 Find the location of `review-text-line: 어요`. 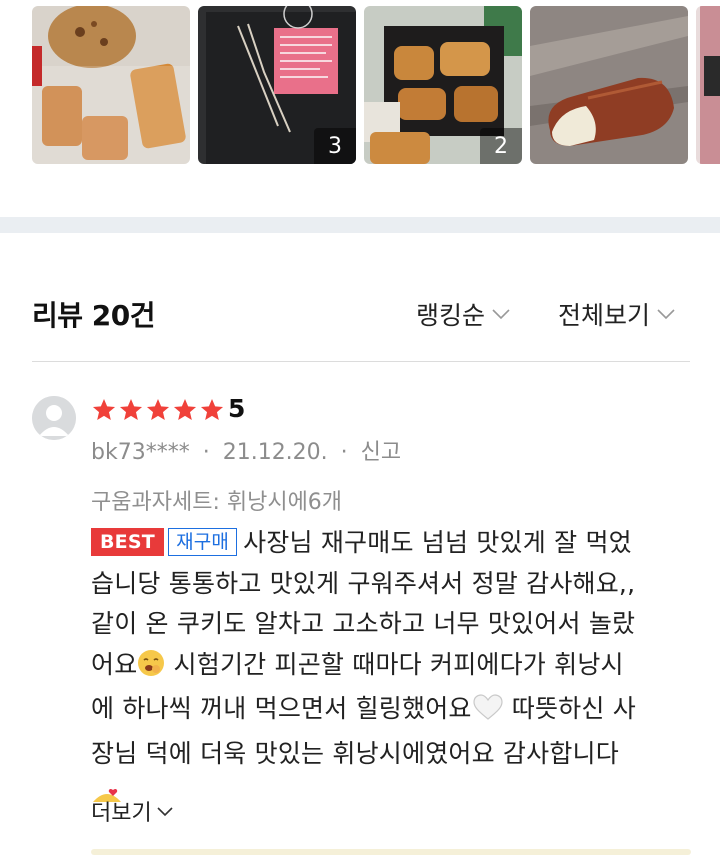

review-text-line: 어요 is located at coordinates (114, 664).